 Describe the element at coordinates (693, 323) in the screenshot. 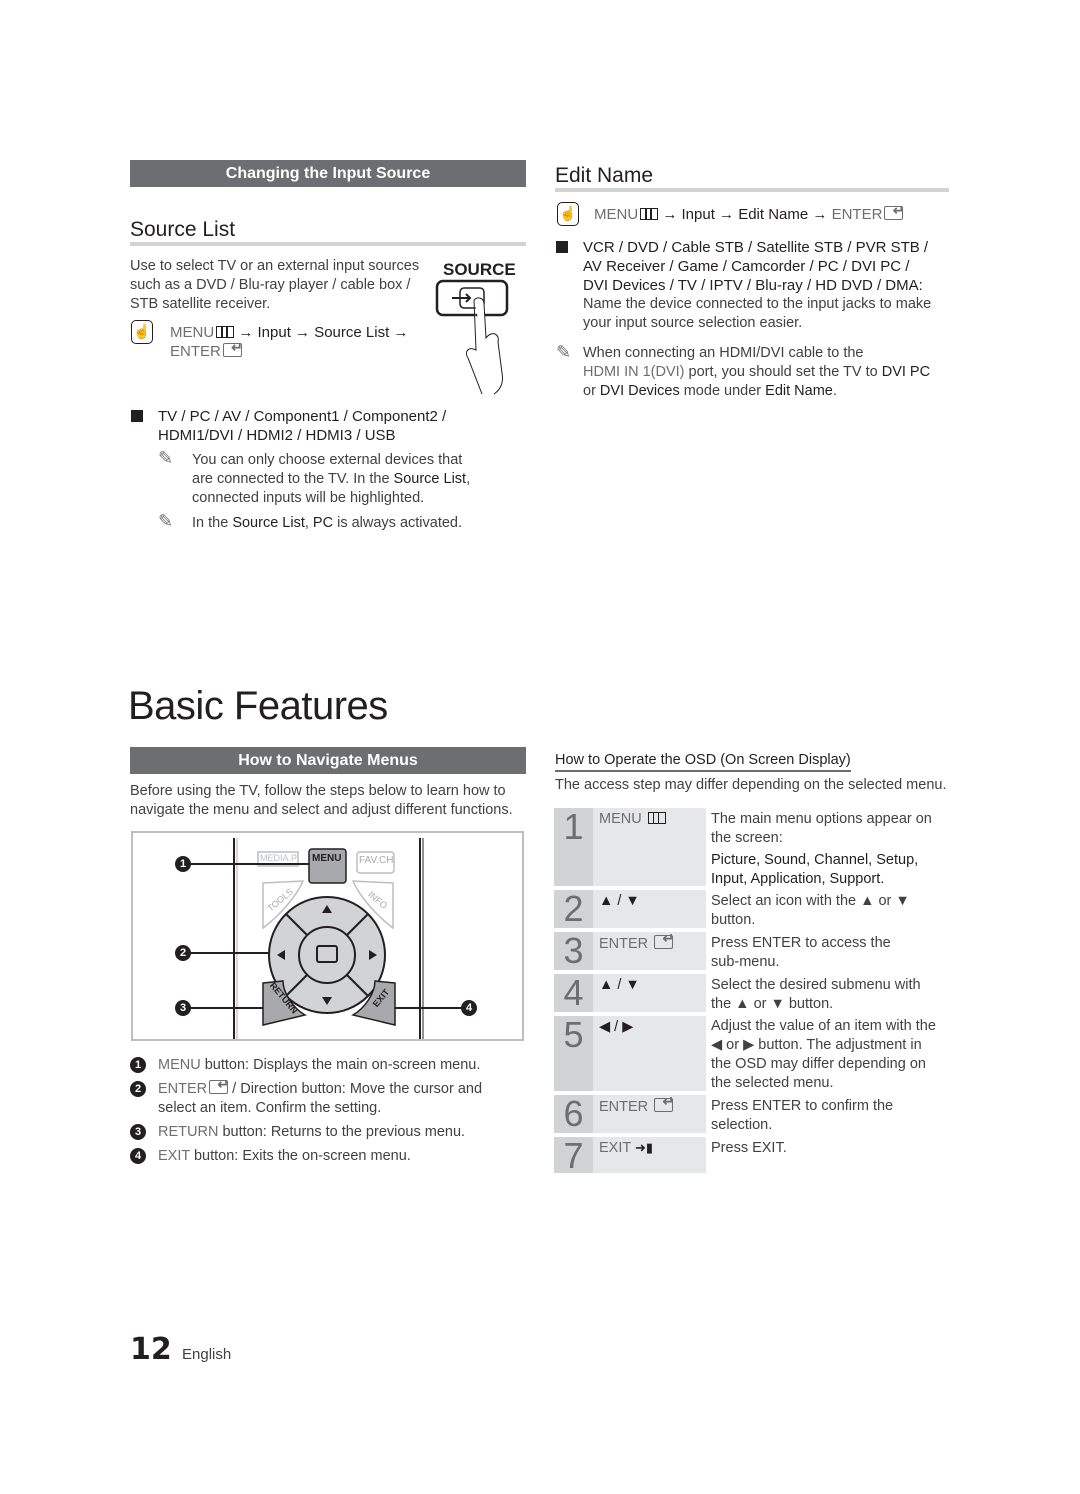

I see `device-desc-line: your input source selection easier.` at that location.